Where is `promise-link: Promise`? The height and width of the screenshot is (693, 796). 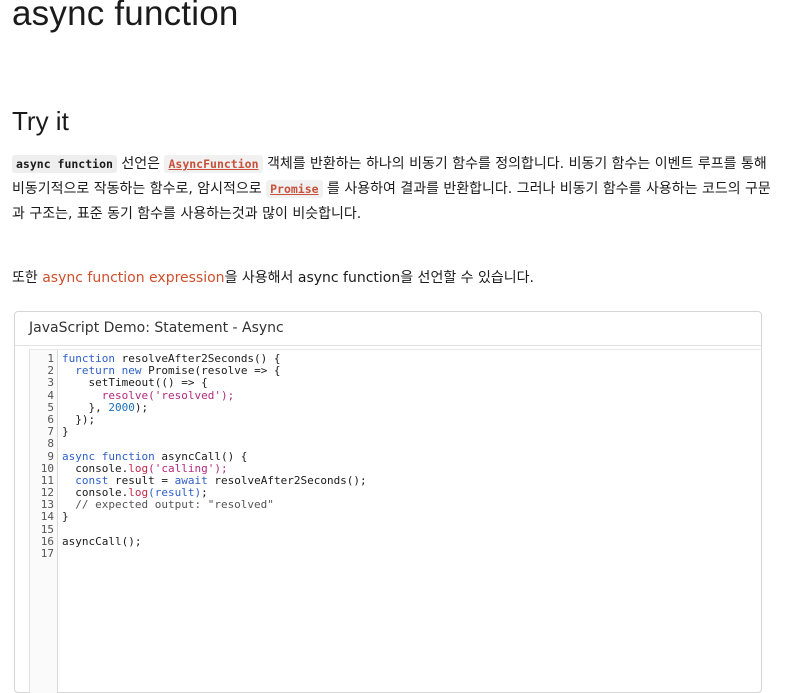 promise-link: Promise is located at coordinates (294, 189).